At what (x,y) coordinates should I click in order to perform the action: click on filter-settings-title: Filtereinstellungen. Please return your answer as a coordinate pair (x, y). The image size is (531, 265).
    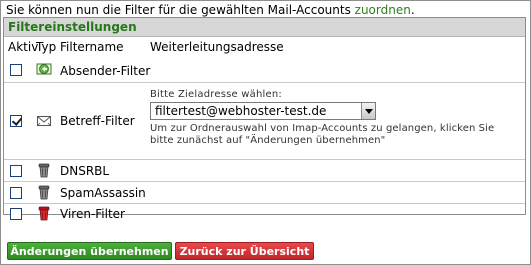
    Looking at the image, I should click on (264, 27).